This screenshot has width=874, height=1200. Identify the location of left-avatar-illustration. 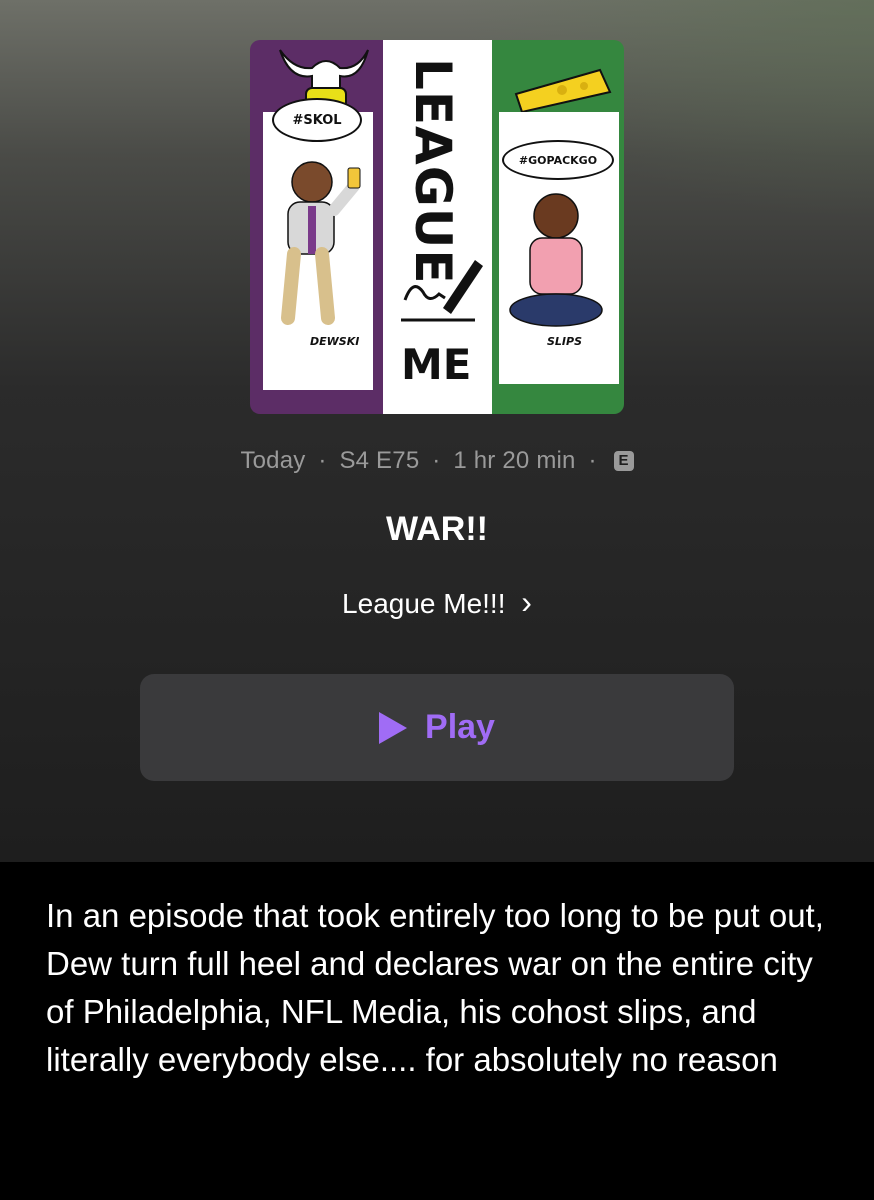
(321, 243).